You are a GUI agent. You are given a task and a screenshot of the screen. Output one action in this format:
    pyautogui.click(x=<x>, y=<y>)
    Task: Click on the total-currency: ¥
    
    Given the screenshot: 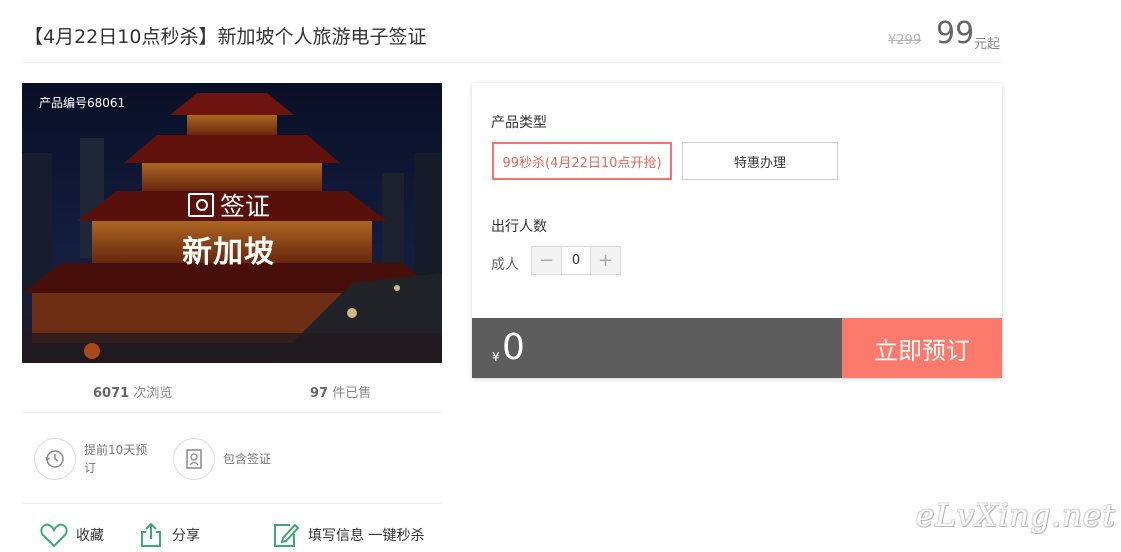 What is the action you would take?
    pyautogui.click(x=496, y=357)
    